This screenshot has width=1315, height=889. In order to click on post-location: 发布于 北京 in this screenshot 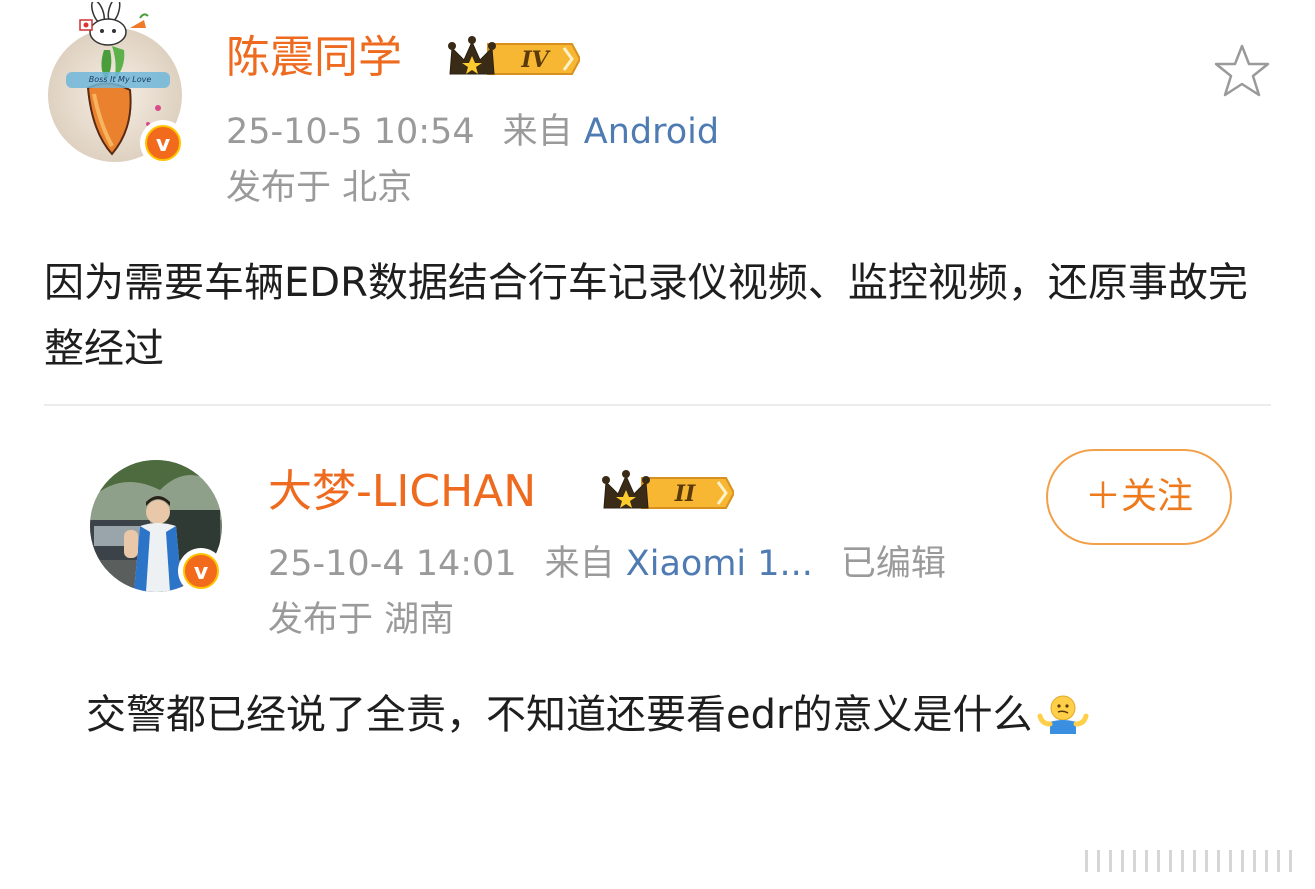, I will do `click(319, 188)`.